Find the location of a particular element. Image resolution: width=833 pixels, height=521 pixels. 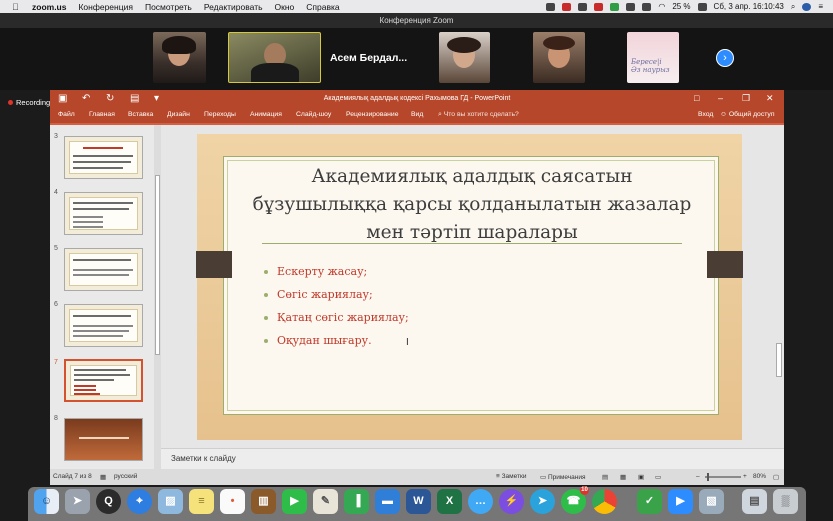

participant-video: Бересе|і Әз наурыз is located at coordinates (653, 57).